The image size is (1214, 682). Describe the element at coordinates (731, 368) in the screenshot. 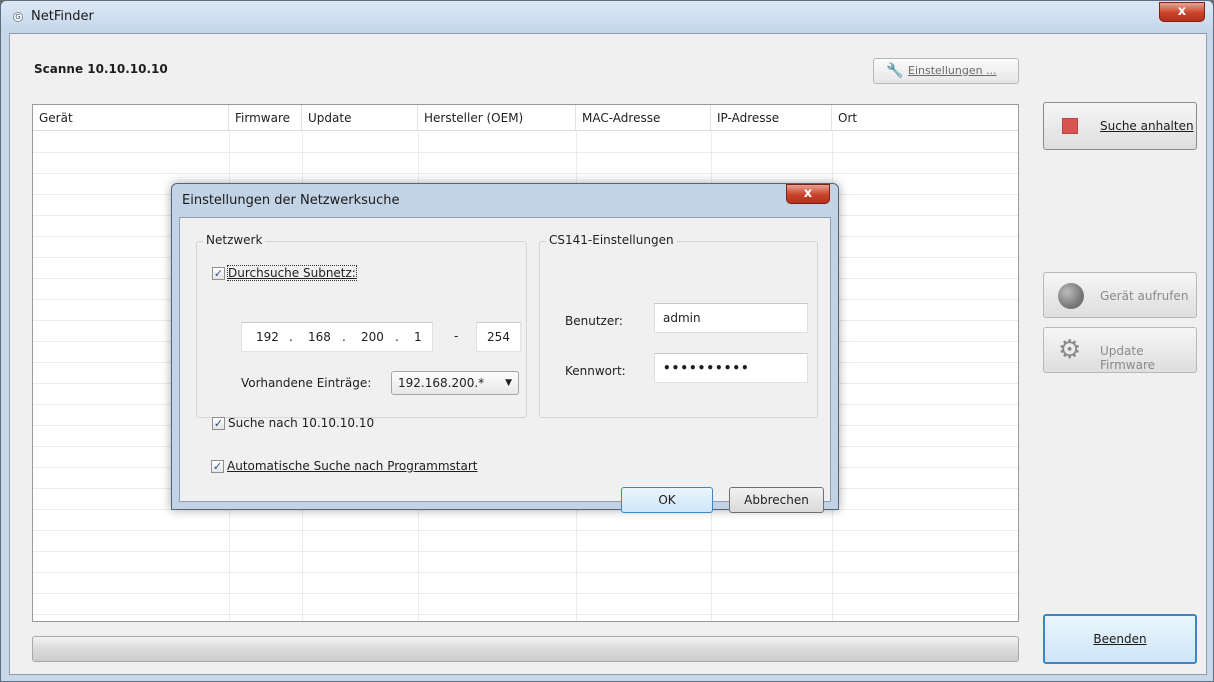

I see `password-input: ••••••••••` at that location.